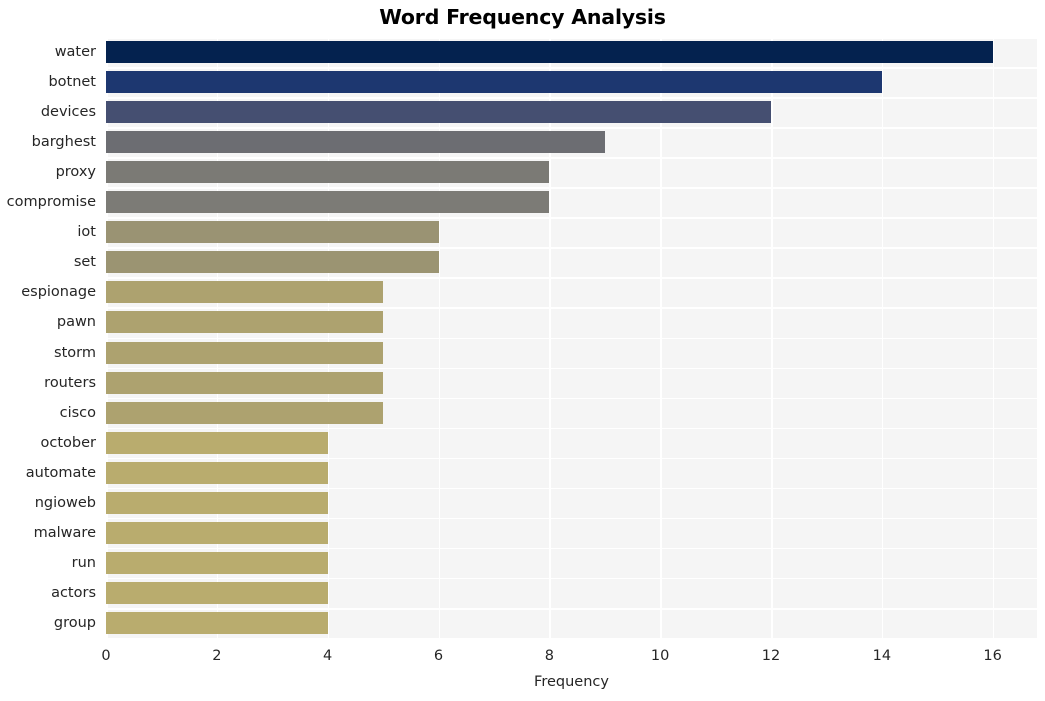 This screenshot has height=701, width=1045. What do you see at coordinates (438, 656) in the screenshot?
I see `x-axis-tick-label: 6` at bounding box center [438, 656].